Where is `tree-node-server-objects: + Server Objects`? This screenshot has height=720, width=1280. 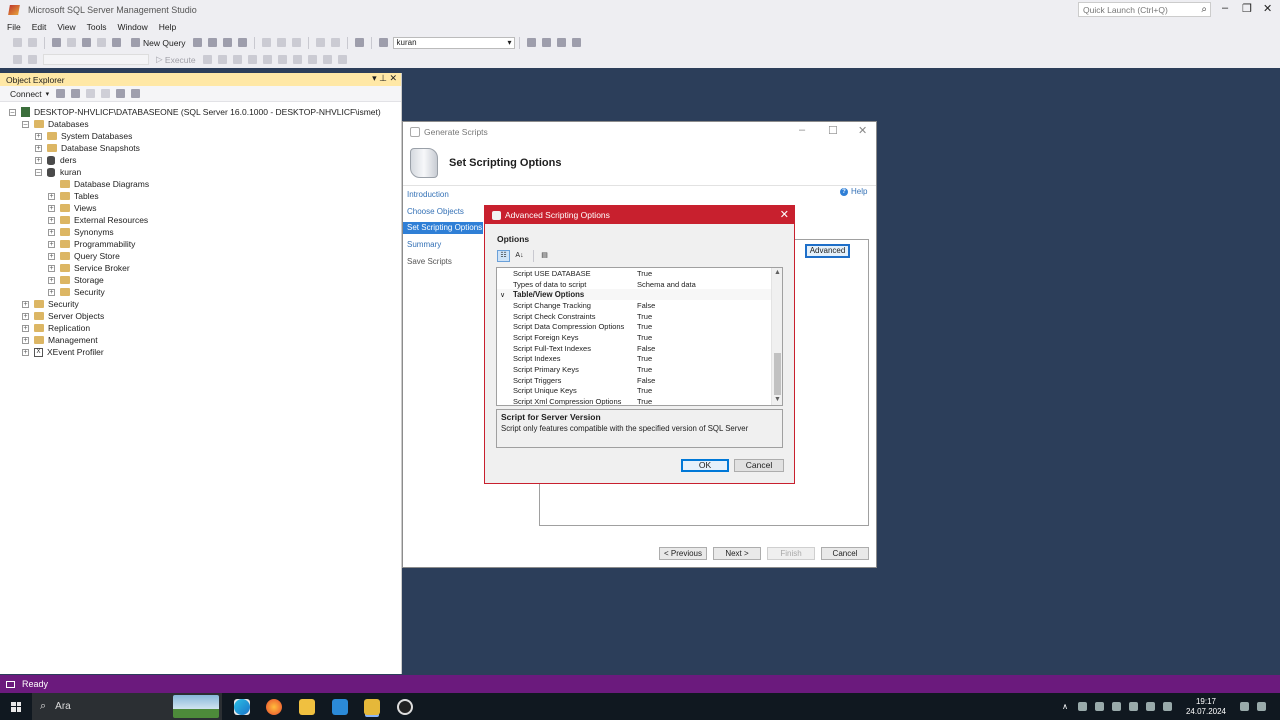
tree-node-server-objects: + Server Objects is located at coordinates (63, 316).